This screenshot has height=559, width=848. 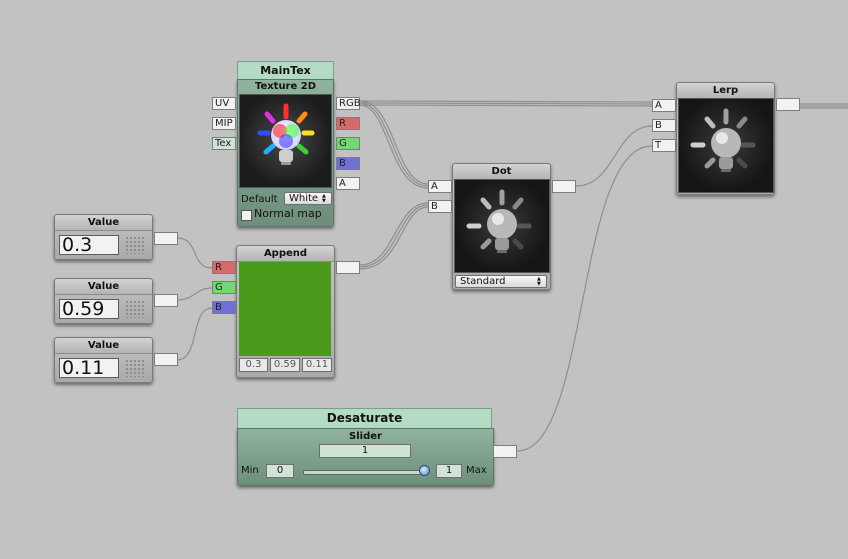 I want to click on desaturate-title-bar: Desaturate, so click(x=364, y=418).